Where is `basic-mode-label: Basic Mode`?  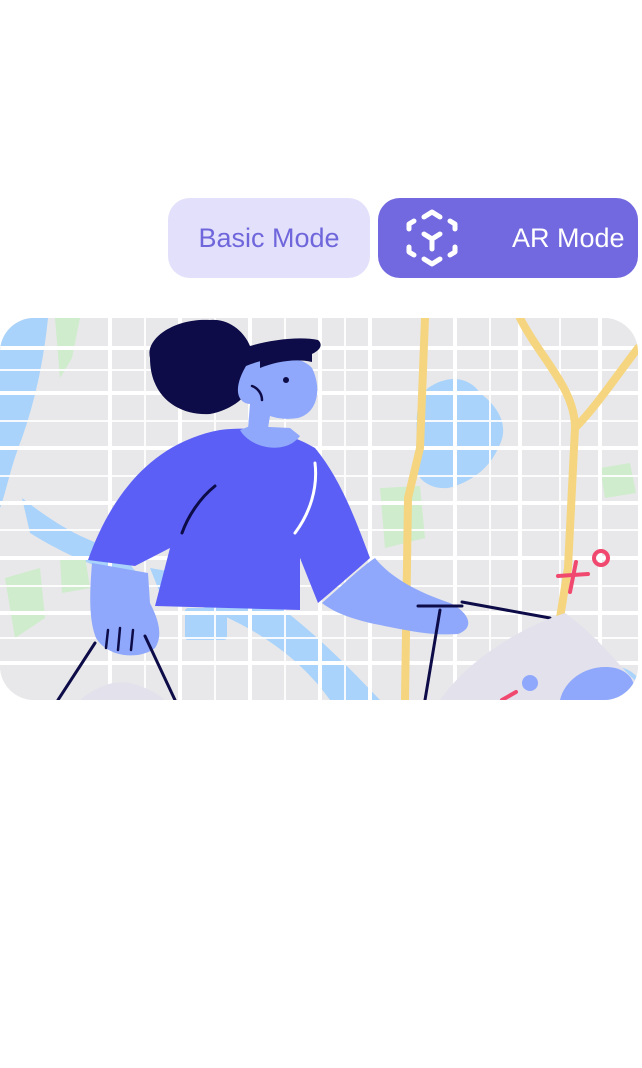 basic-mode-label: Basic Mode is located at coordinates (269, 237).